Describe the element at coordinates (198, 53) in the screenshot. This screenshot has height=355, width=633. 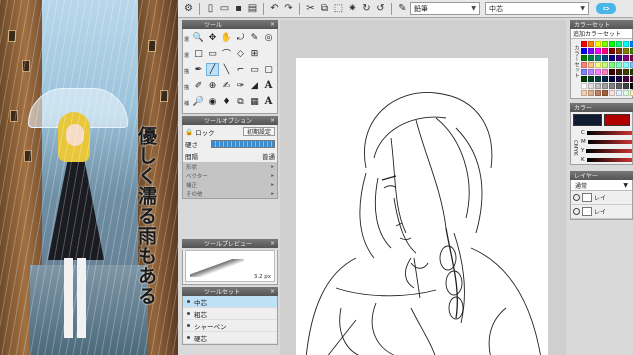
I see `tool-button-icon: □` at that location.